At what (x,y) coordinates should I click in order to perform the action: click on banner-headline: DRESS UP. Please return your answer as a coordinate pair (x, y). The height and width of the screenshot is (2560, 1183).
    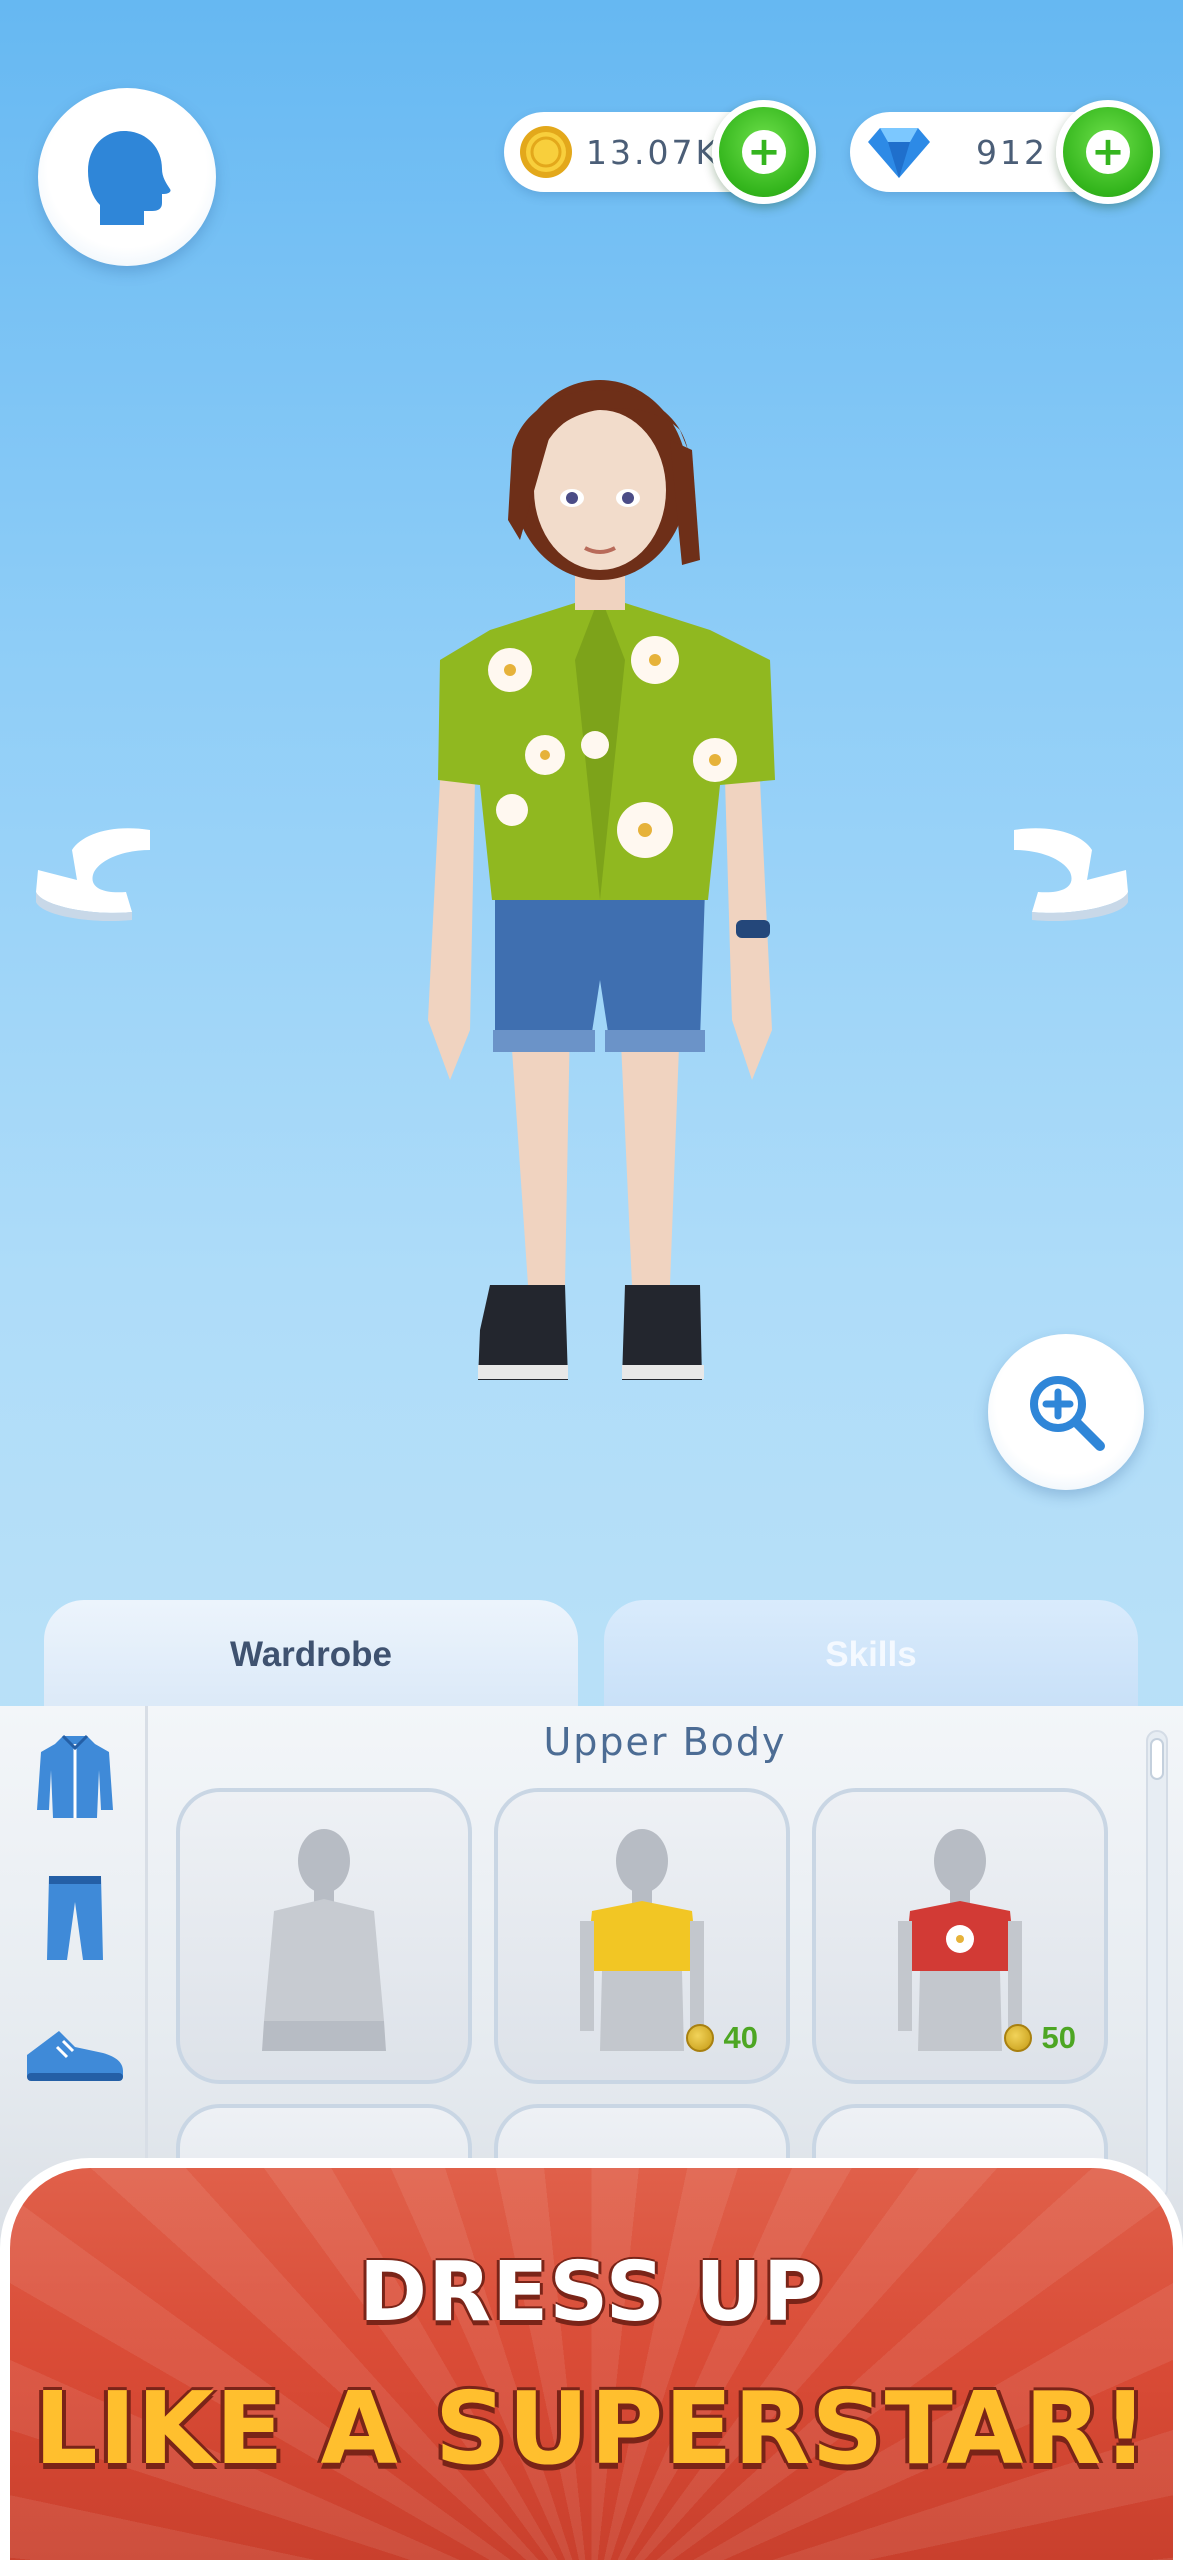
    Looking at the image, I should click on (591, 2292).